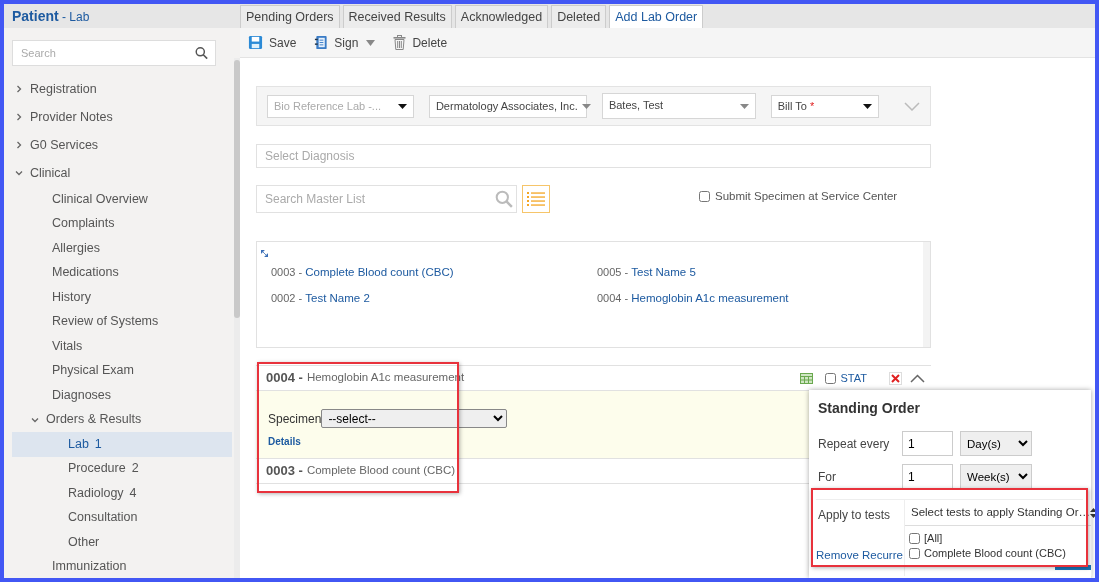  Describe the element at coordinates (895, 378) in the screenshot. I see `close-icon` at that location.